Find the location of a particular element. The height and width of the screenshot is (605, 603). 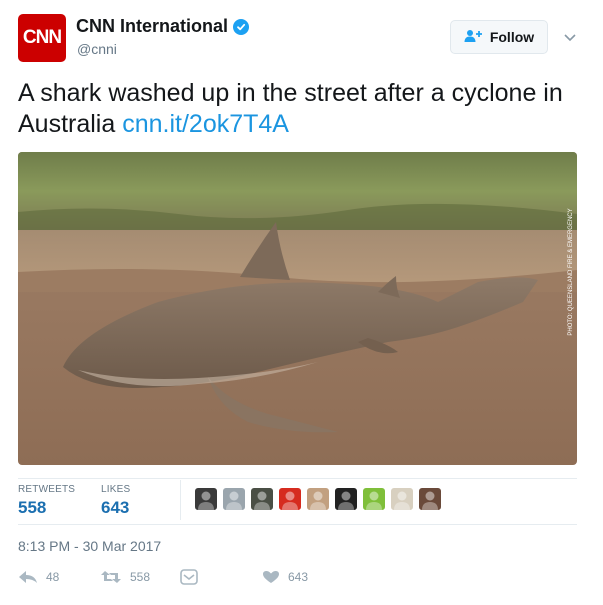

cnn-avatar: CNN is located at coordinates (42, 38).